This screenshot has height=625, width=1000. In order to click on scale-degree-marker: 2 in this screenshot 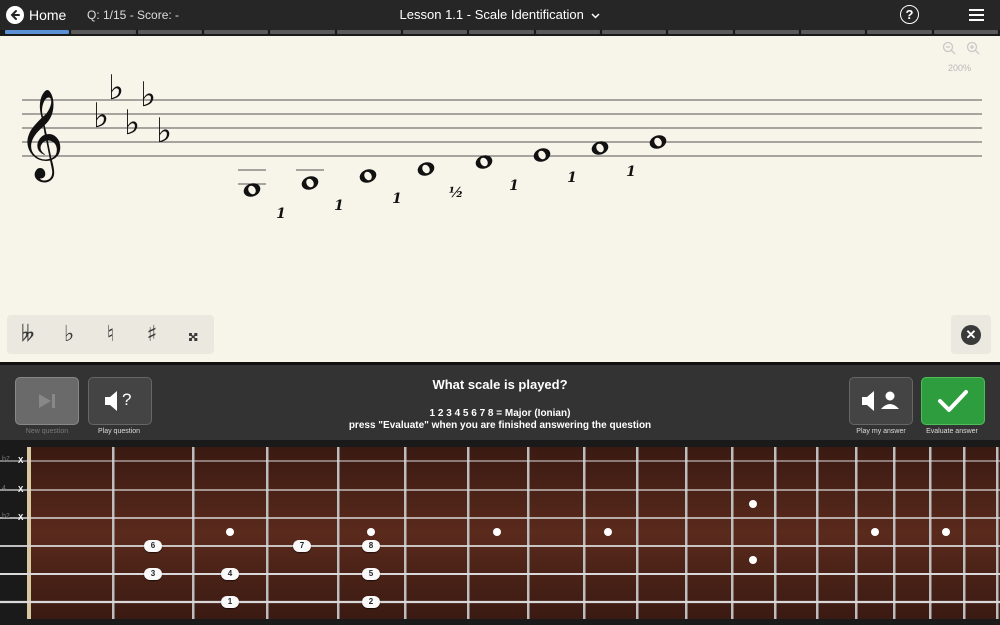, I will do `click(371, 602)`.